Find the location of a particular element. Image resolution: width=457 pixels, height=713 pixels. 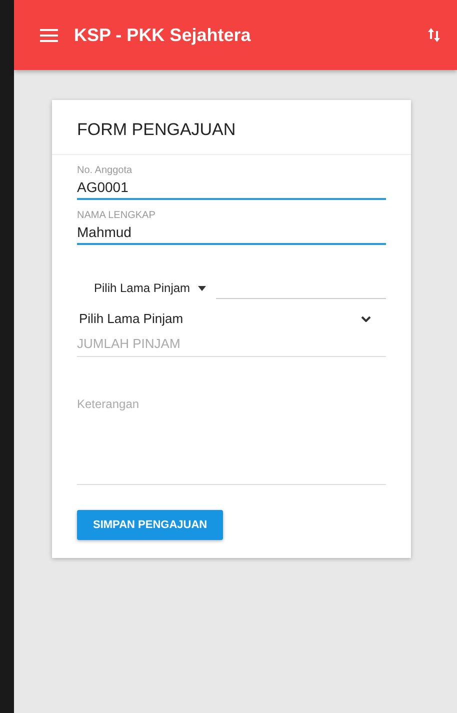

sort-icon is located at coordinates (434, 35).